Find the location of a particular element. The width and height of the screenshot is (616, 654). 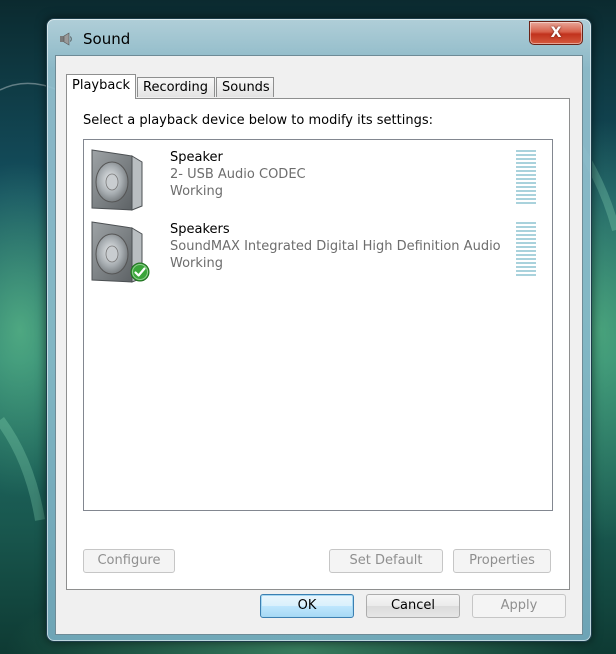

device-name: Speaker is located at coordinates (196, 157).